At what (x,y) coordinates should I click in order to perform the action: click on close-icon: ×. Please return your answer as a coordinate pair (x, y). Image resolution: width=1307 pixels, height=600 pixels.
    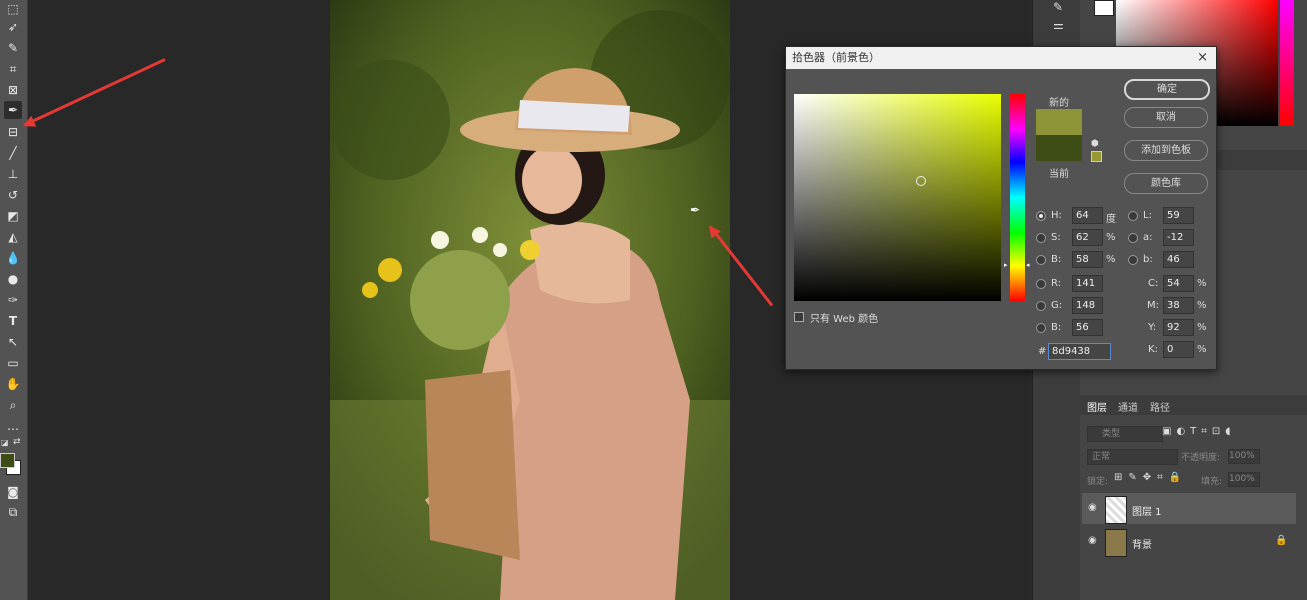
    Looking at the image, I should click on (1202, 58).